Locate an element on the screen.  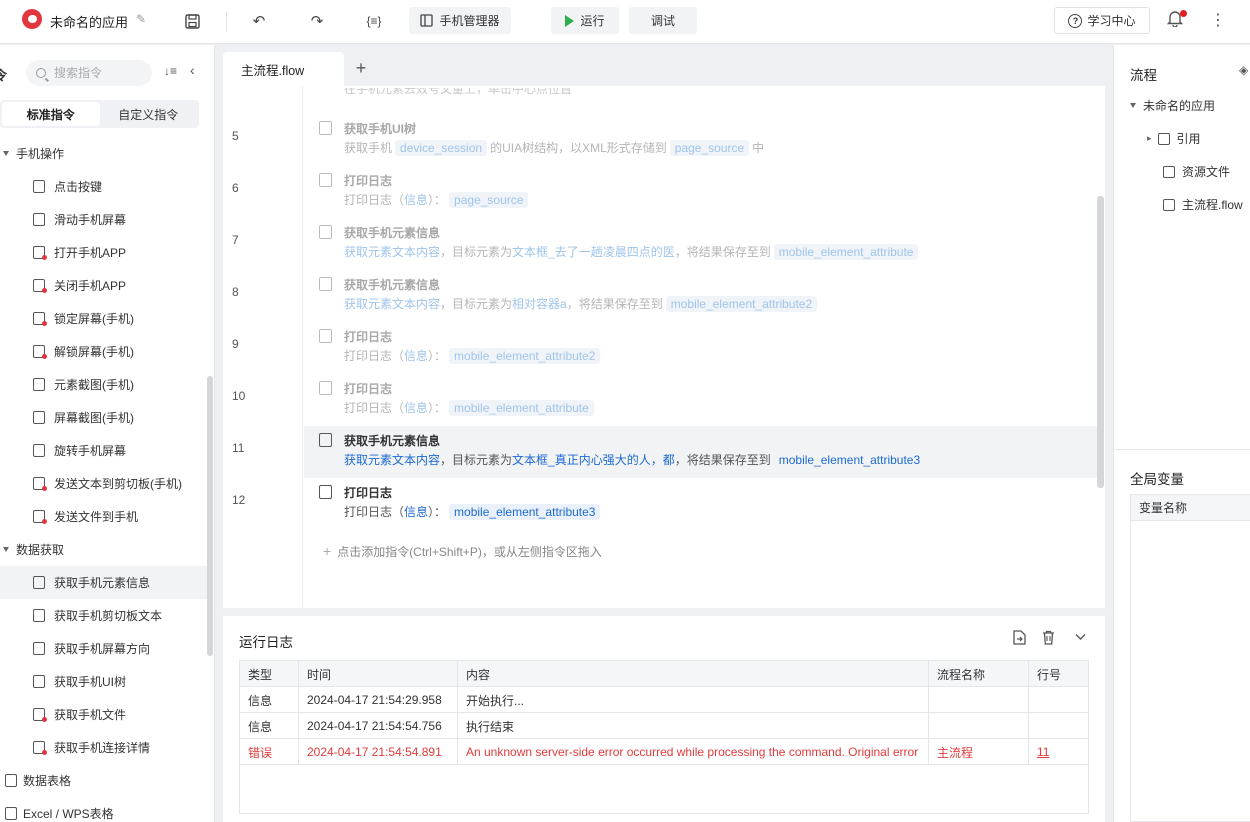
layers-icon: ◈ is located at coordinates (1243, 70).